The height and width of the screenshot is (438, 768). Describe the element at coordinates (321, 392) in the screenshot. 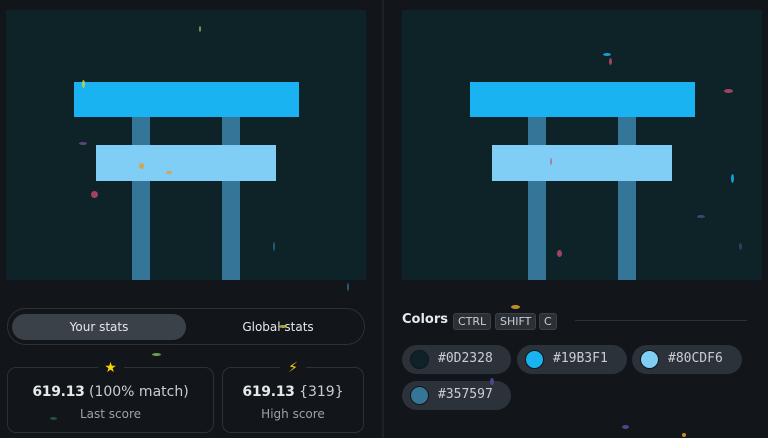

I see `high-score-attempts: {319}` at that location.